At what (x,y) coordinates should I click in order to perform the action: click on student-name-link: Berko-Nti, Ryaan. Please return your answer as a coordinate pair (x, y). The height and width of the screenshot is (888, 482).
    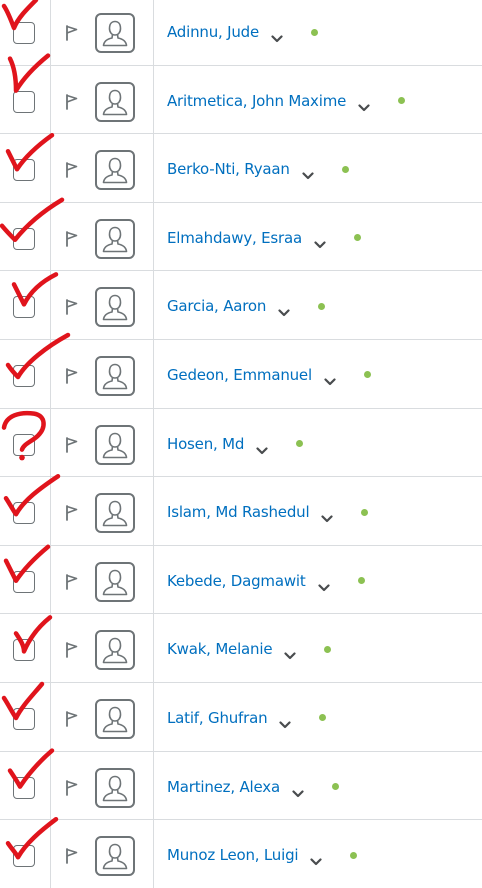
    Looking at the image, I should click on (228, 169).